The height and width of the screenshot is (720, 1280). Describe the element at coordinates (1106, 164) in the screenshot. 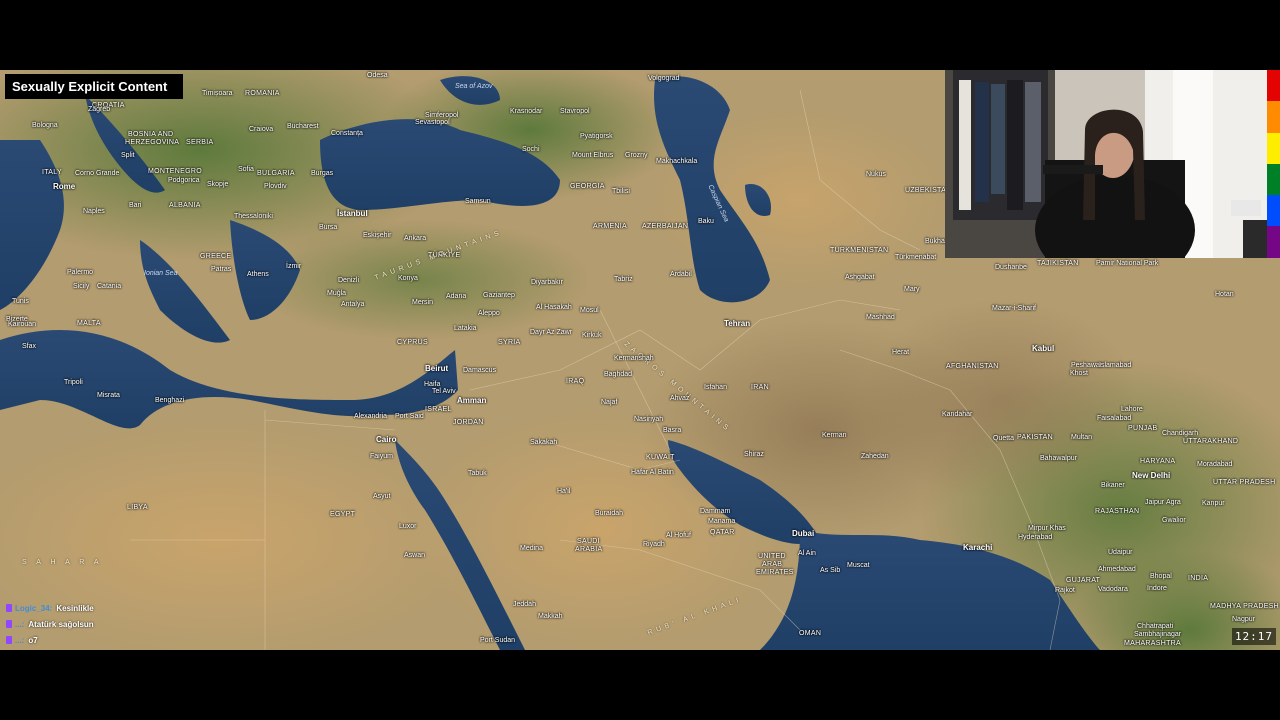

I see `webcam-feed` at that location.